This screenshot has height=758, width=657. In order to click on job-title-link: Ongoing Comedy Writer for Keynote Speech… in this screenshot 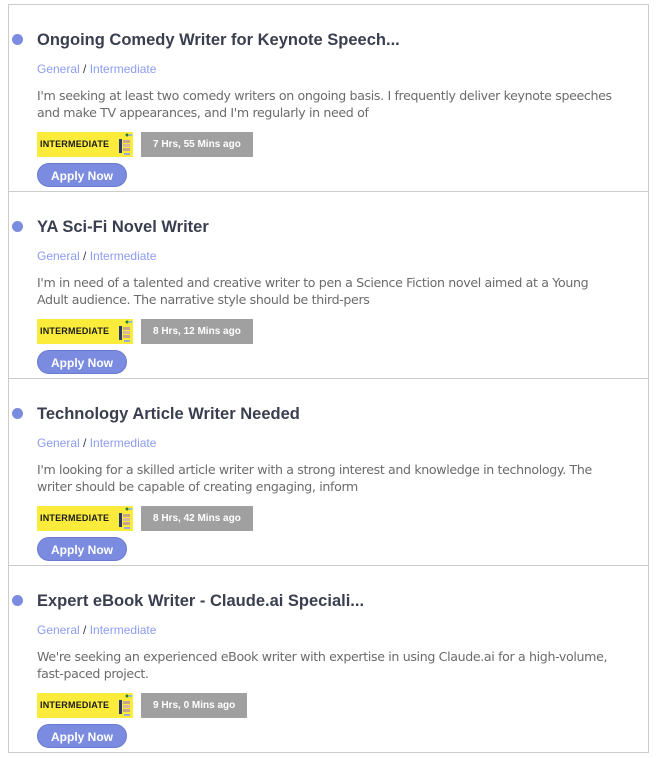, I will do `click(218, 40)`.